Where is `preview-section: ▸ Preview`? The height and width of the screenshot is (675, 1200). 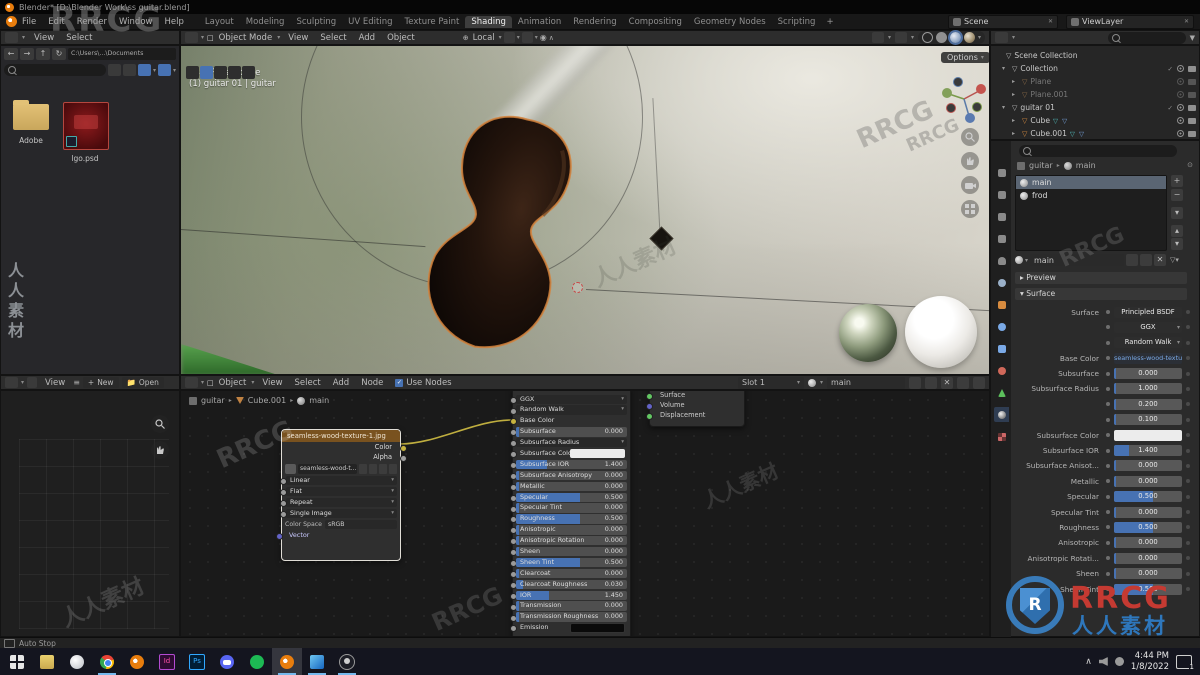 preview-section: ▸ Preview is located at coordinates (1101, 278).